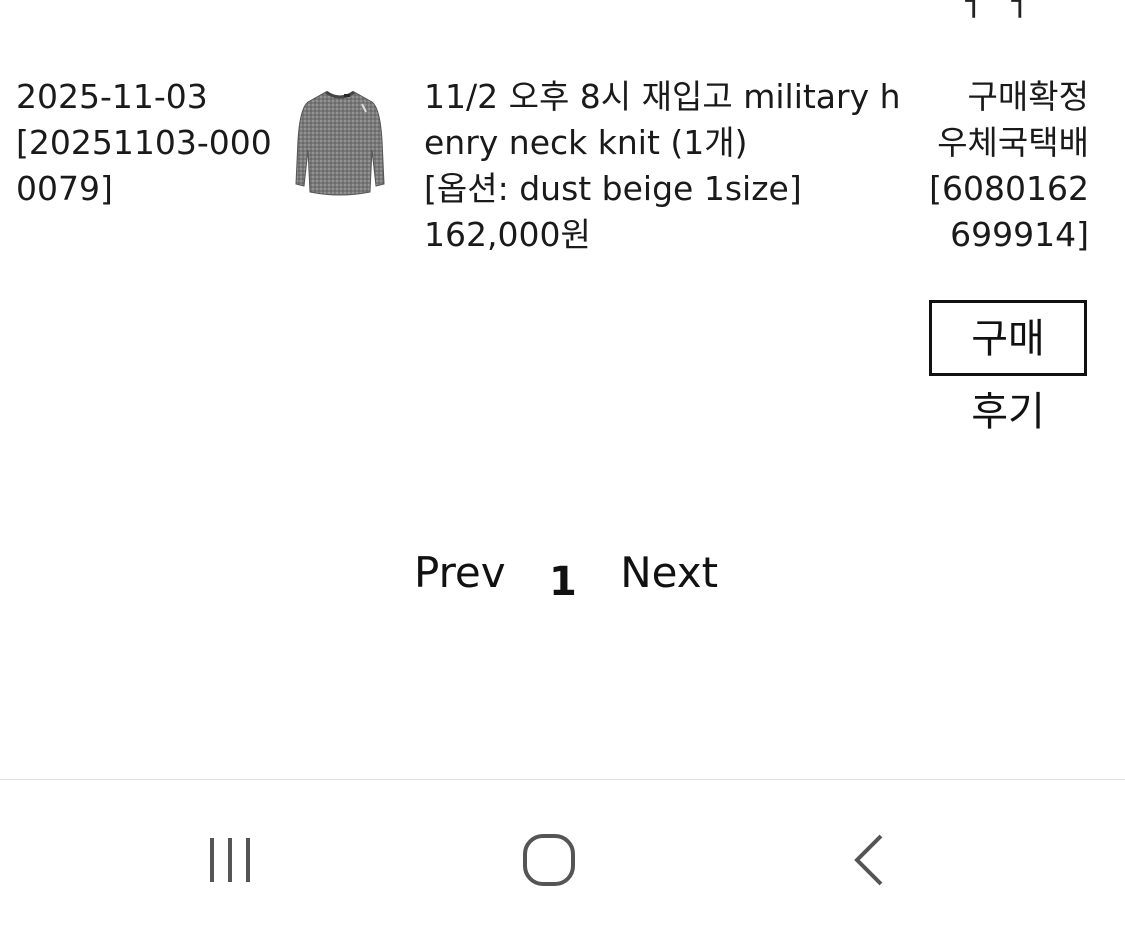  I want to click on pagination: Prev 1 Next, so click(562, 575).